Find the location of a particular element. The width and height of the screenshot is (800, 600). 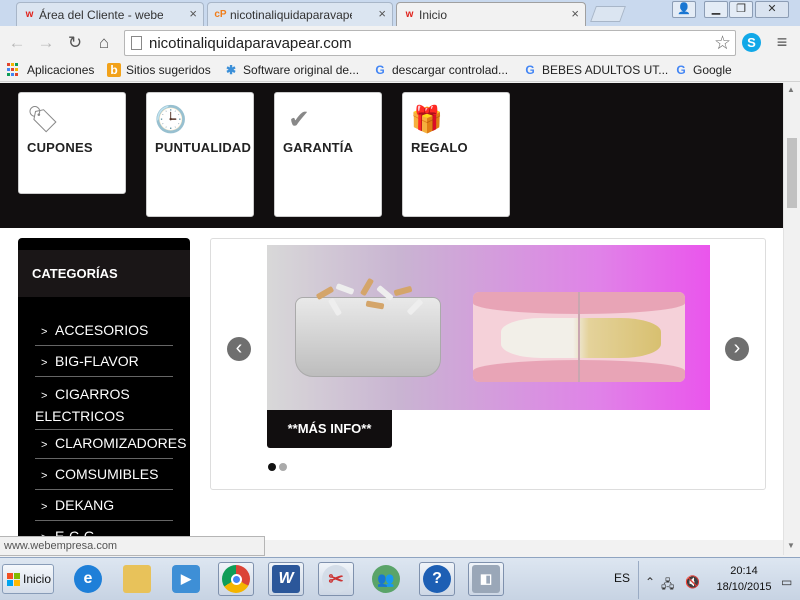

category-label: DEKANG is located at coordinates (85, 505).